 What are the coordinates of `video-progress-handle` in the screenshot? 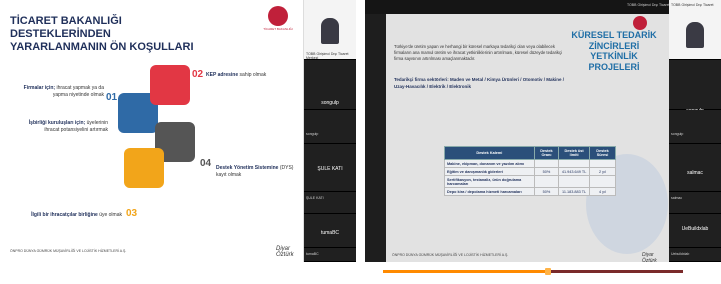 It's located at (548, 271).